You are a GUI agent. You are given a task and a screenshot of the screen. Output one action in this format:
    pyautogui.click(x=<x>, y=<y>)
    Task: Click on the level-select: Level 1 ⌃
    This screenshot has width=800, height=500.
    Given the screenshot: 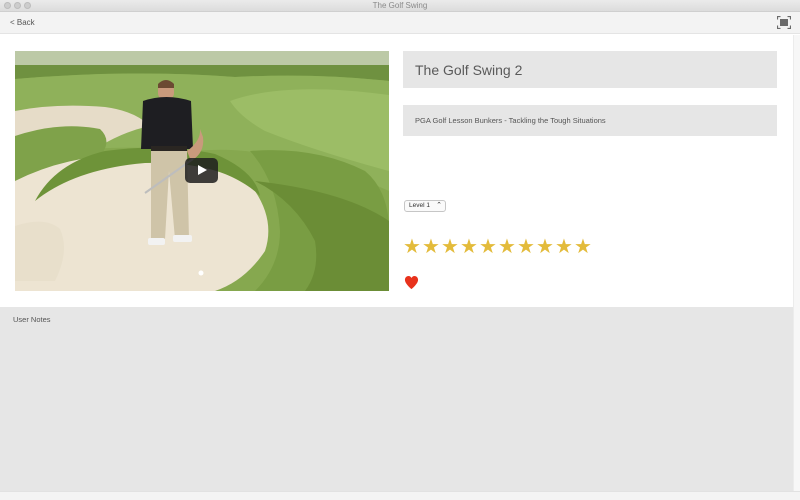 What is the action you would take?
    pyautogui.click(x=425, y=206)
    